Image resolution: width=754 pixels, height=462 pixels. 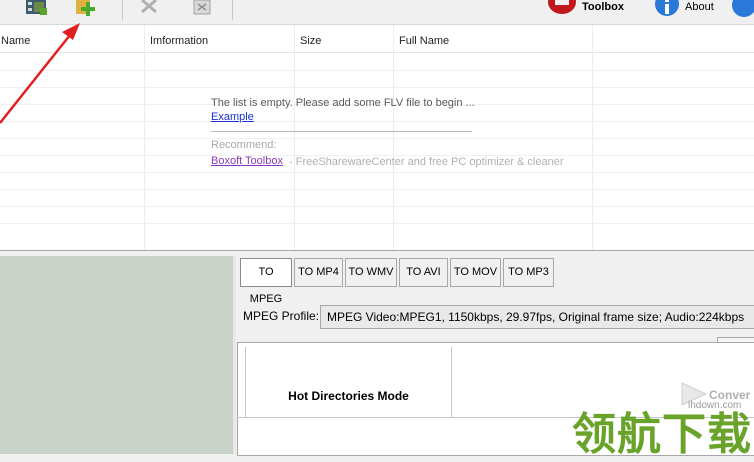 What do you see at coordinates (667, 10) in the screenshot?
I see `info-icon` at bounding box center [667, 10].